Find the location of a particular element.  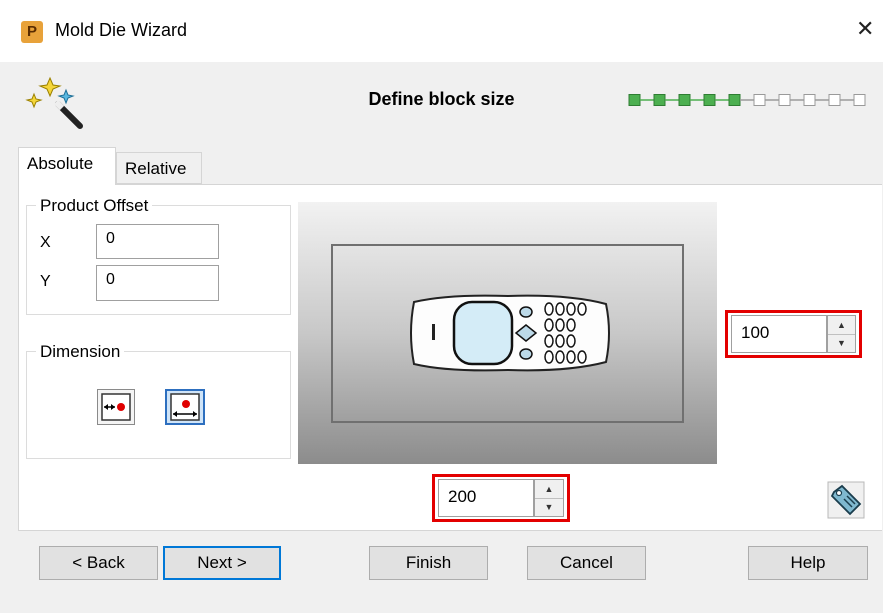

block-width-spinner: ▲ ▼ is located at coordinates (549, 498).